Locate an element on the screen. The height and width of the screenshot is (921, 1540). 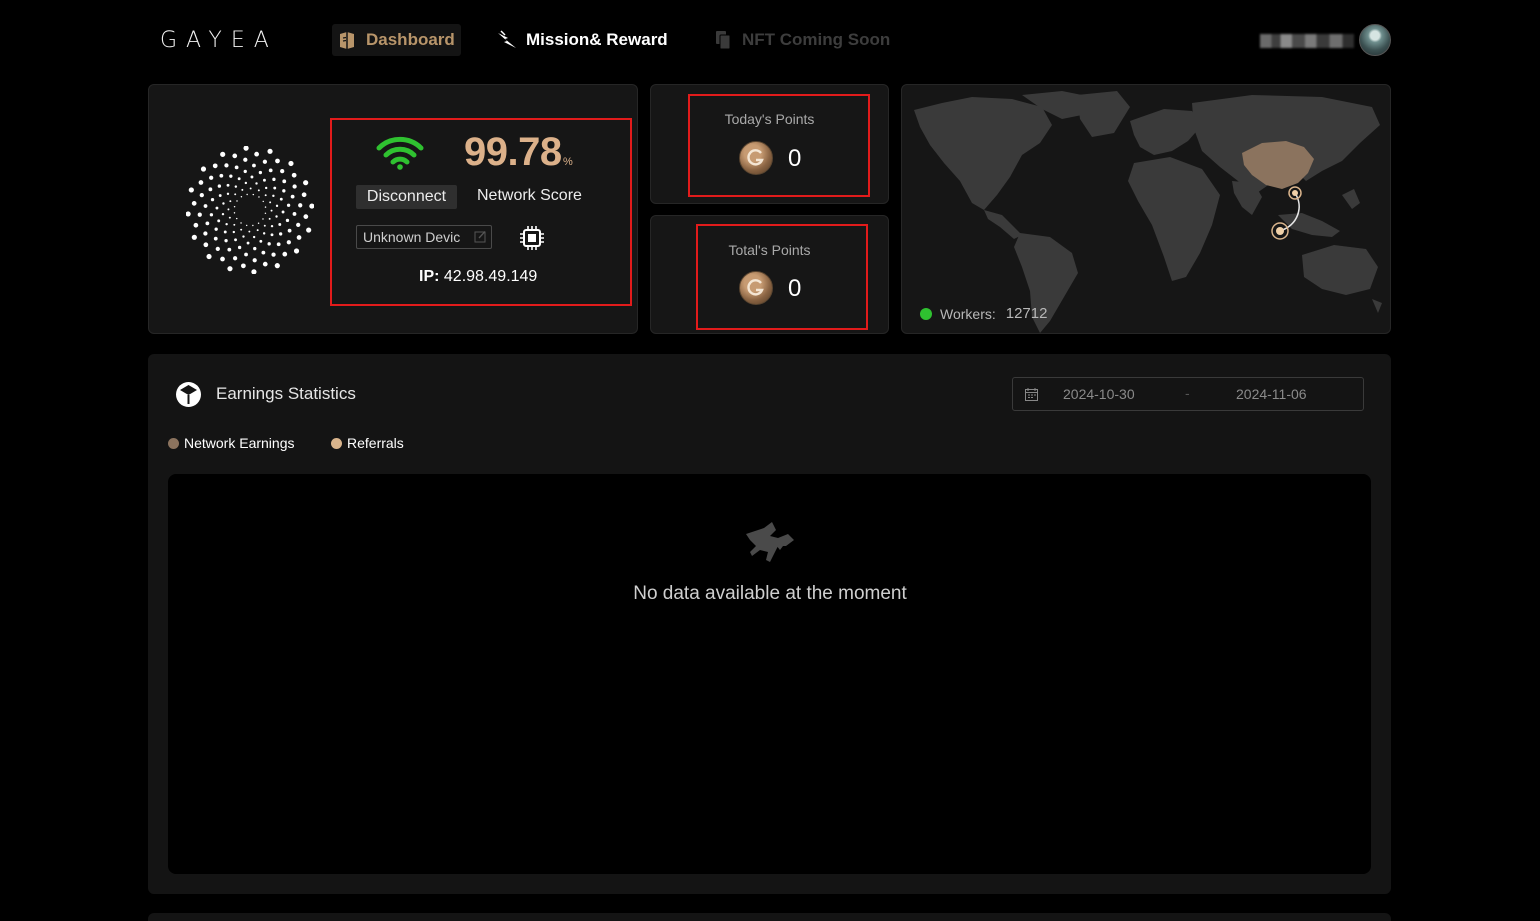
device-name-field: Unknown Devic is located at coordinates (424, 237).